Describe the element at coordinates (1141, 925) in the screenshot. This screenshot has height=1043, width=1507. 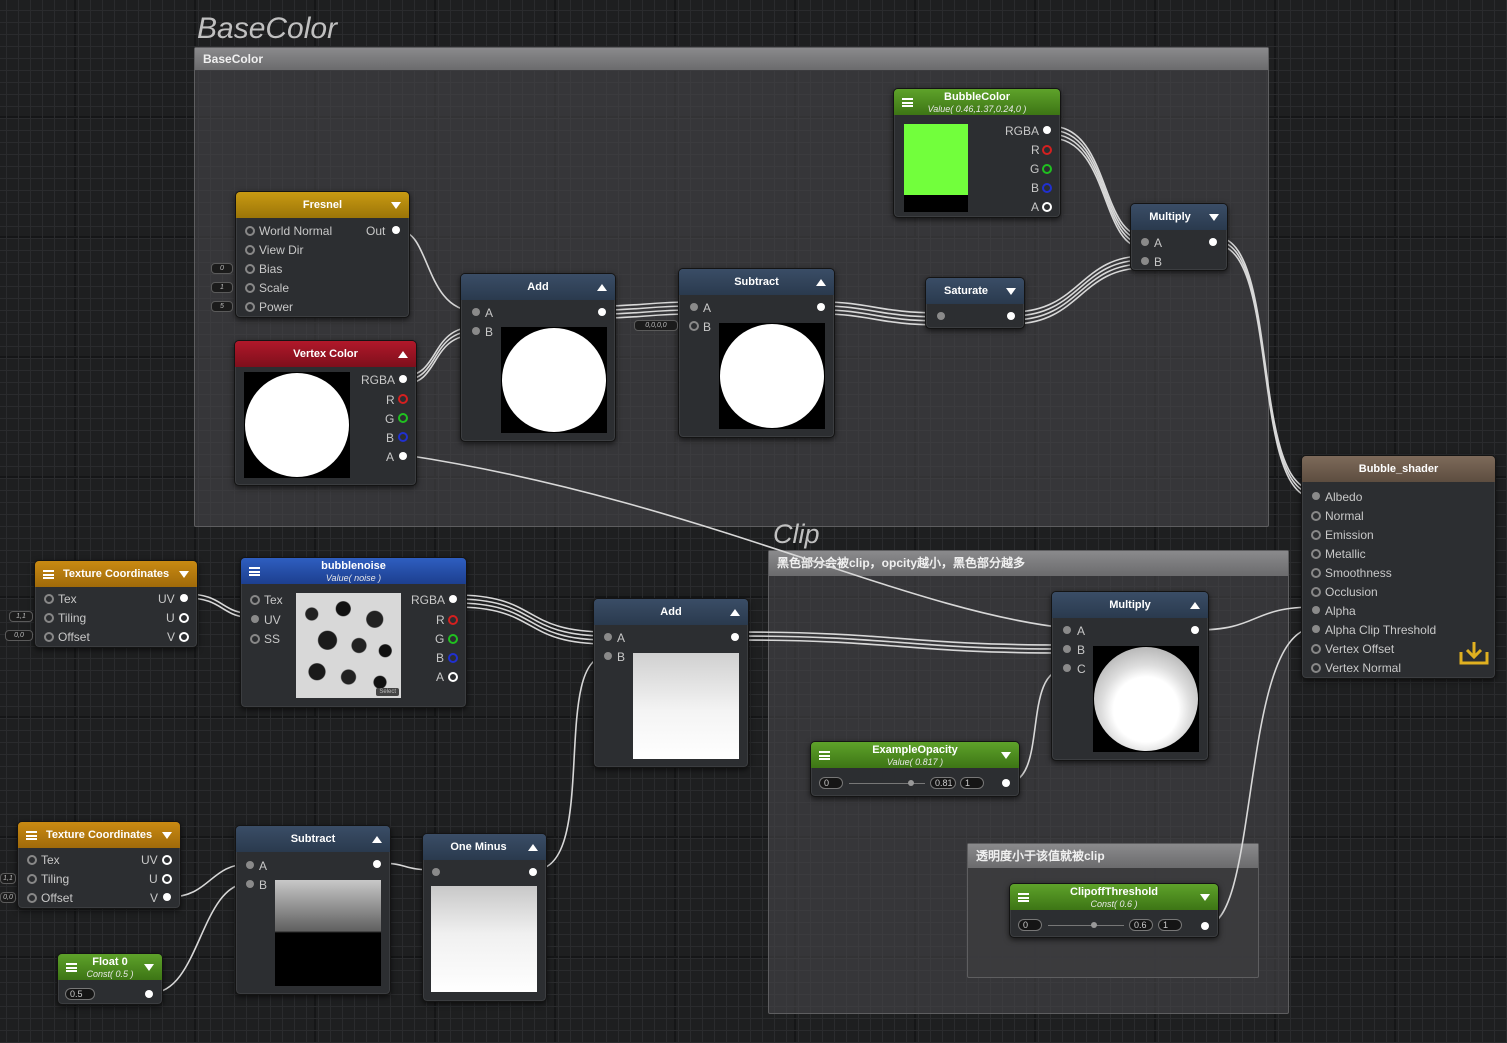
I see `value-field: 0.6` at that location.